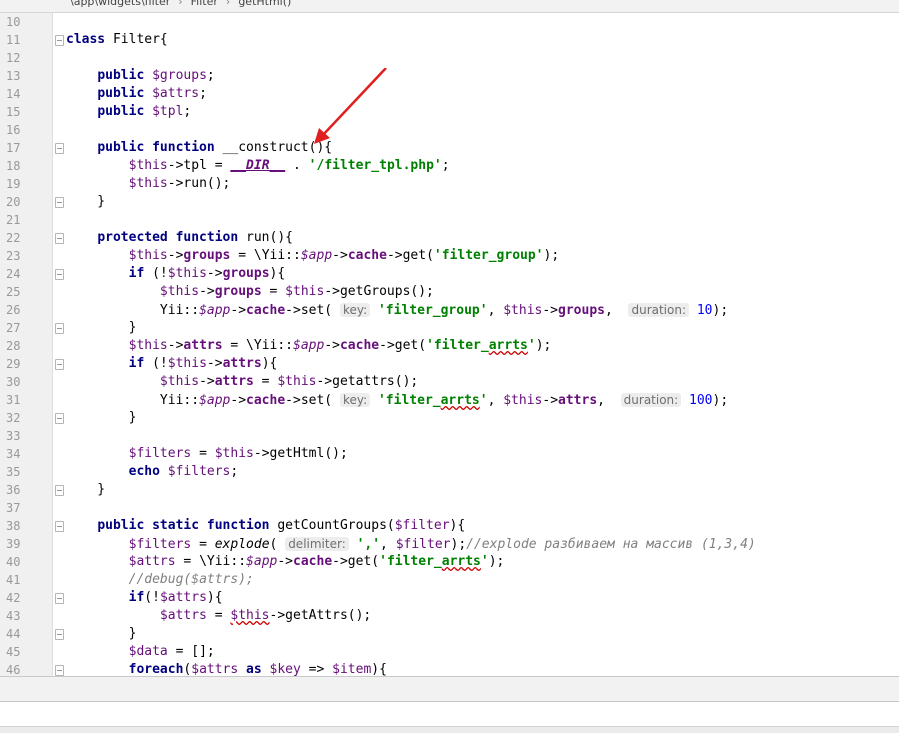  What do you see at coordinates (226, 668) in the screenshot?
I see `code-text: foreach($attrs as $key => $item){` at bounding box center [226, 668].